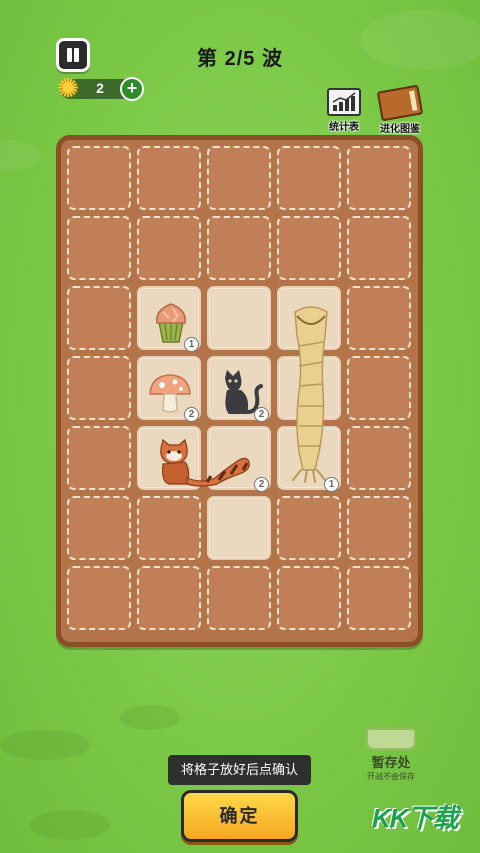  I want to click on bar-chart-icon, so click(344, 102).